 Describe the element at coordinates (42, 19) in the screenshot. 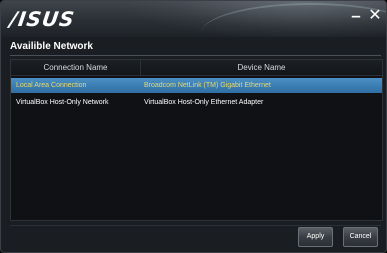

I see `asus-logo: /ISUS` at that location.